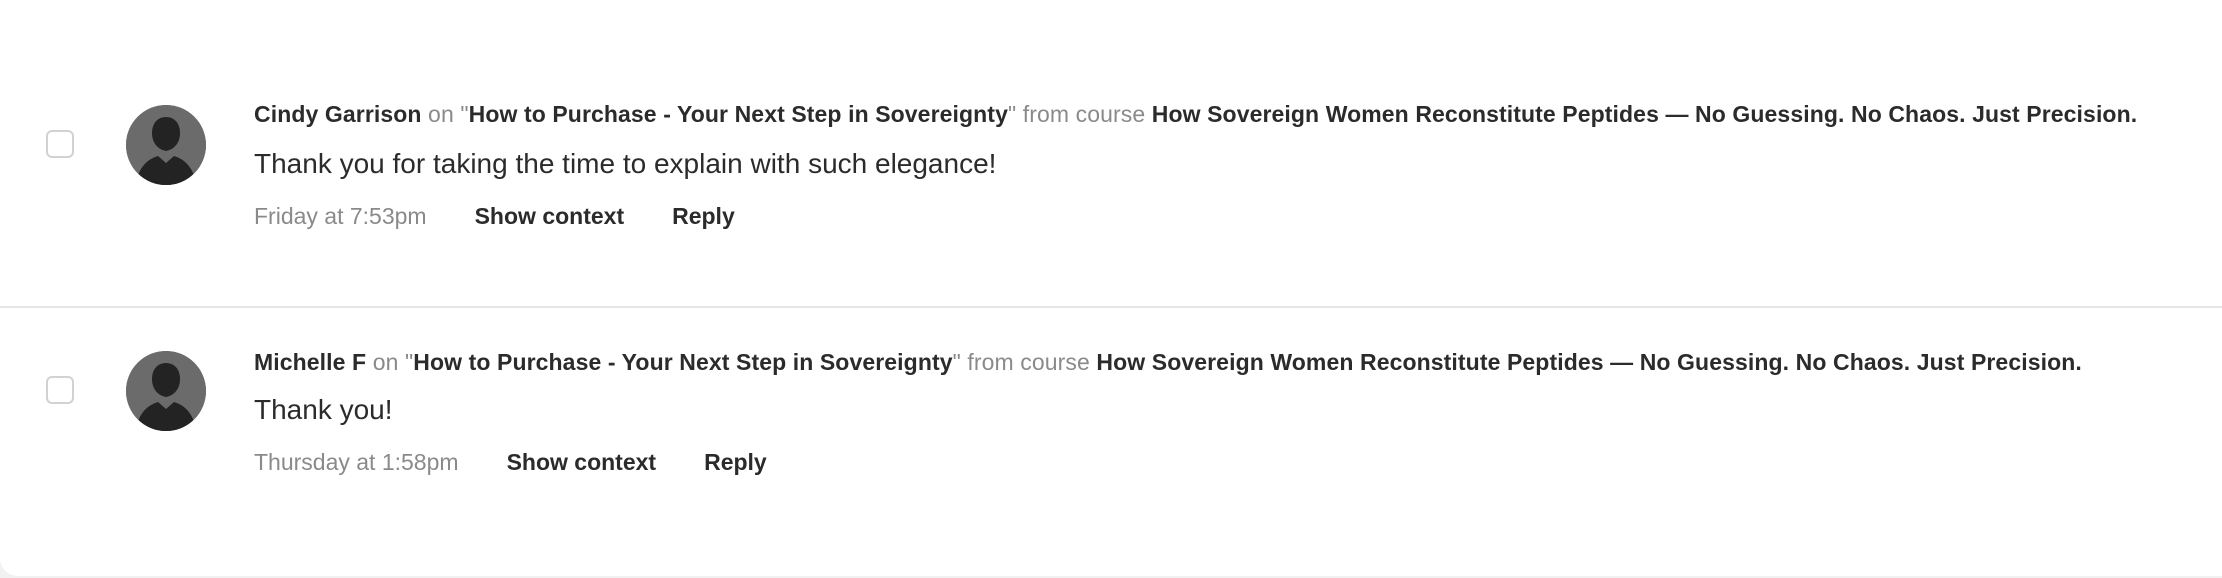  Describe the element at coordinates (338, 114) in the screenshot. I see `author-name: Cindy Garrison` at that location.